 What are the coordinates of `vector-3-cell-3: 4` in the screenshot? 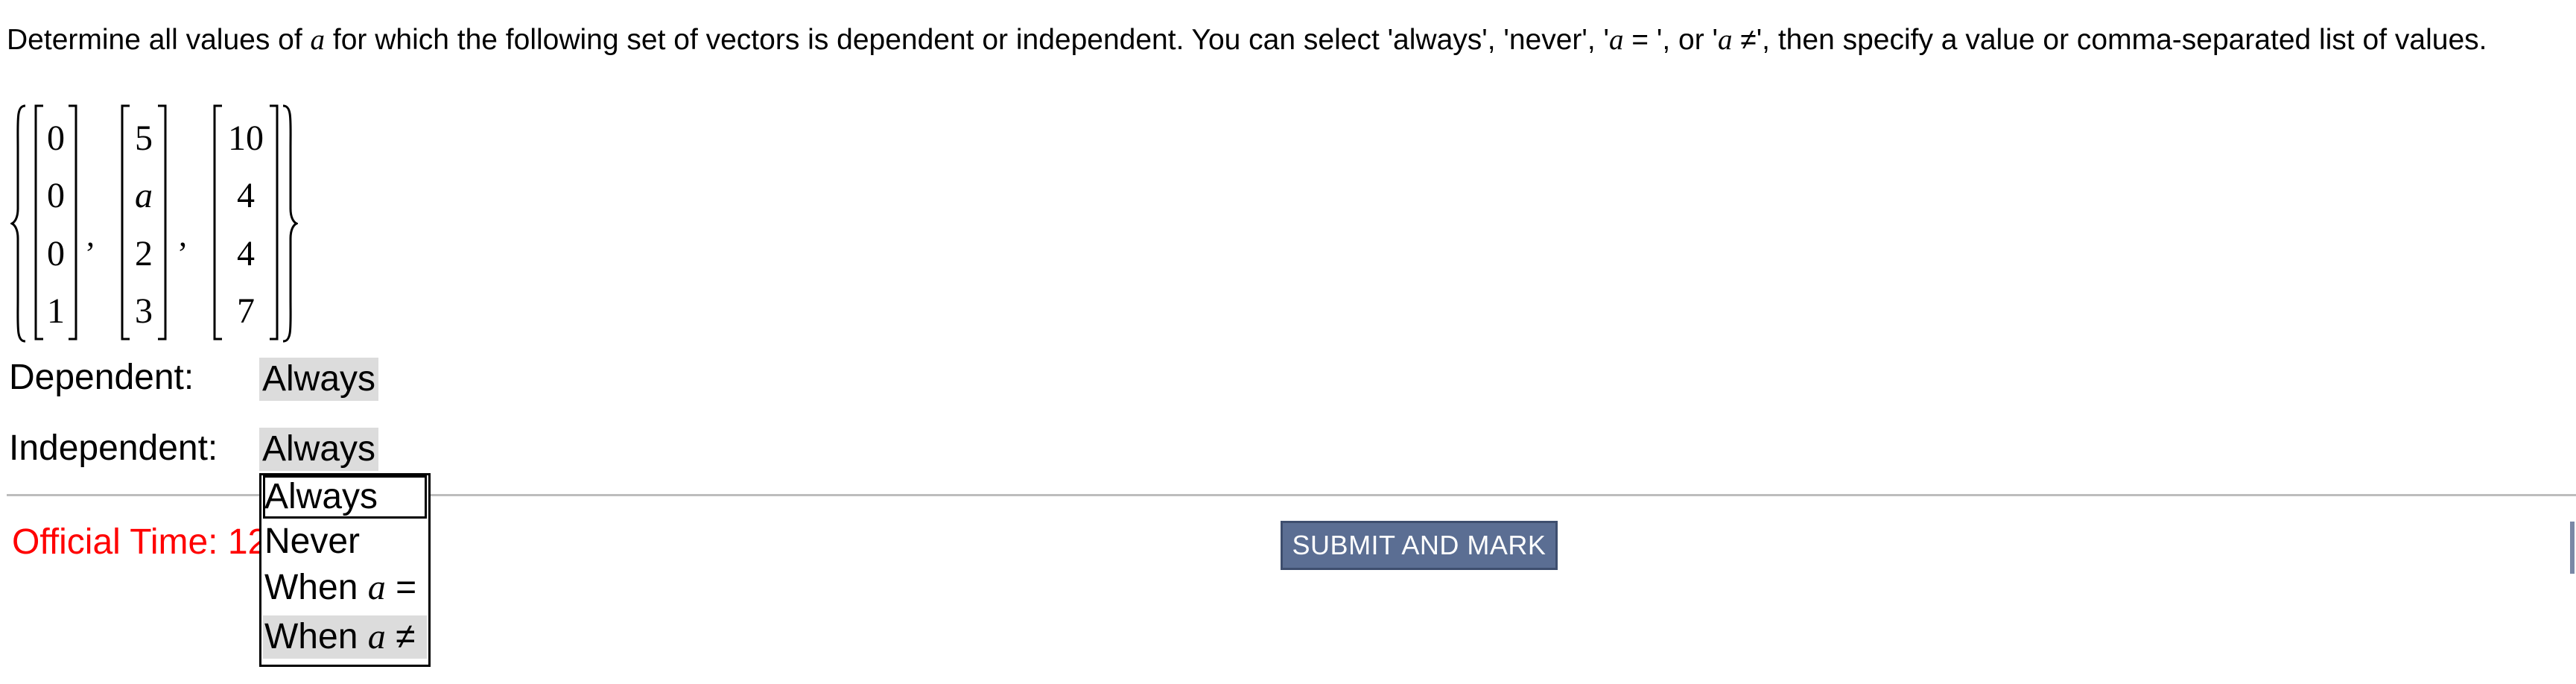 It's located at (246, 253).